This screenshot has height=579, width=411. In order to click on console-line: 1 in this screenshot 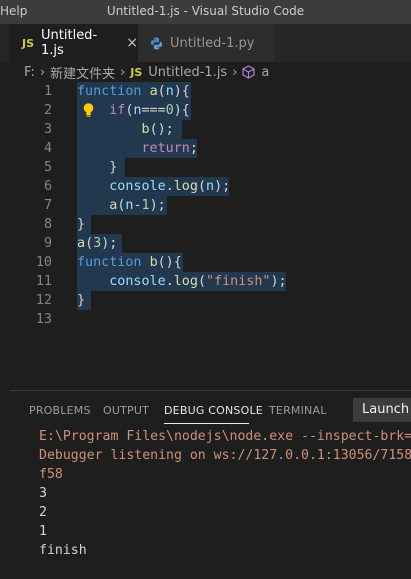, I will do `click(43, 531)`.